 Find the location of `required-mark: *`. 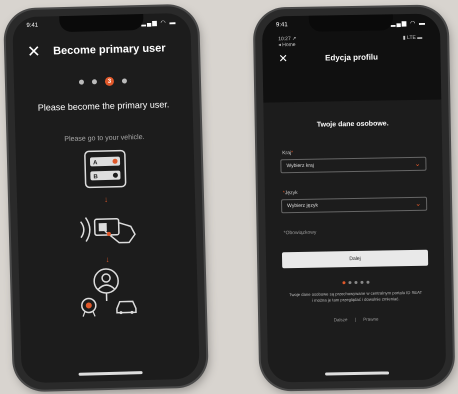

required-mark: * is located at coordinates (292, 153).